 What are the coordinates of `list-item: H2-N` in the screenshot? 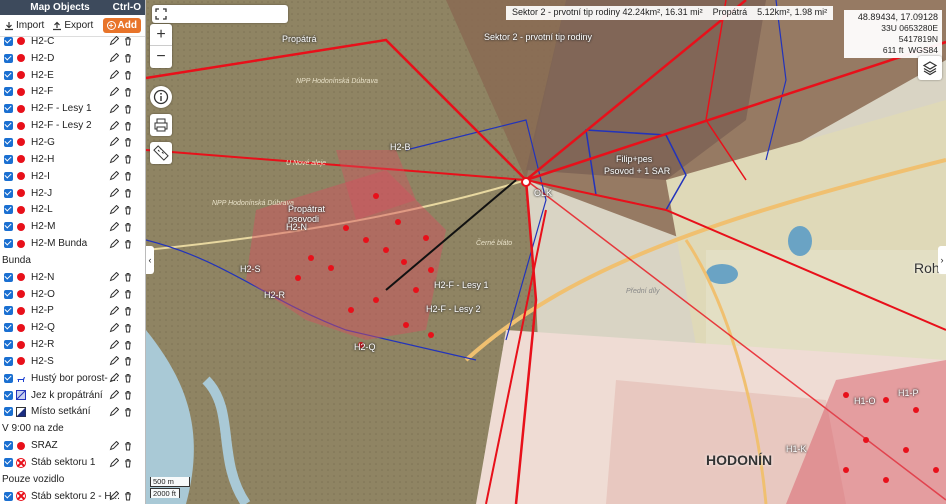 It's located at (72, 277).